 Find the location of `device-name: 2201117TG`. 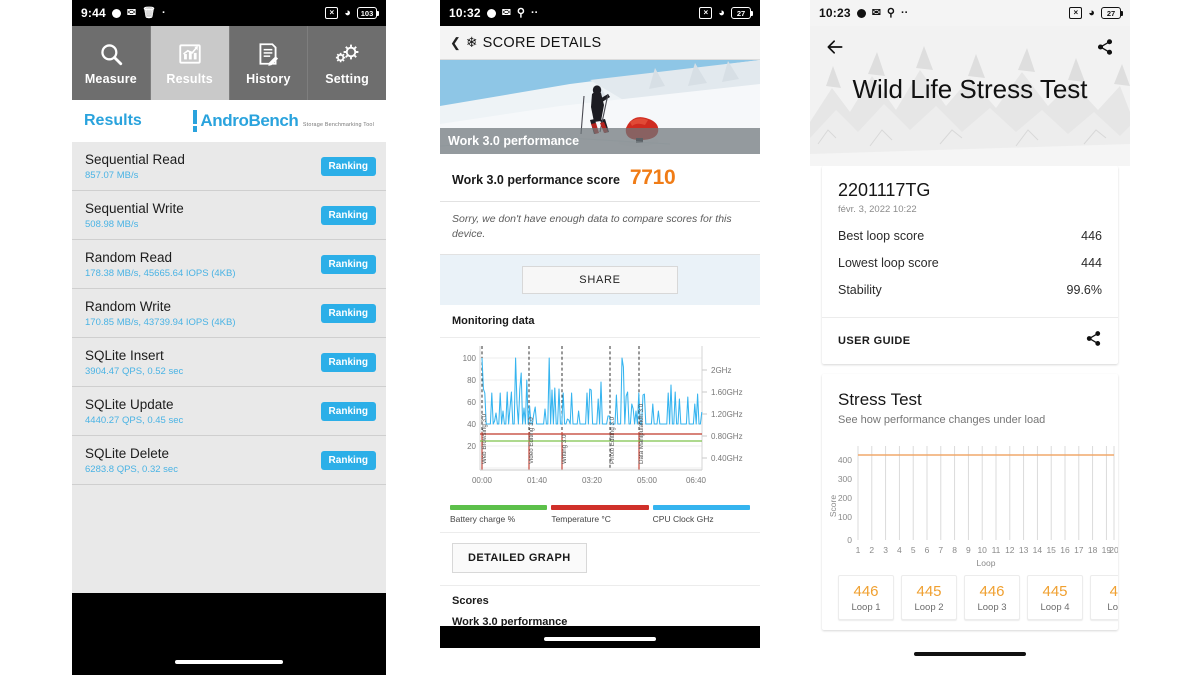

device-name: 2201117TG is located at coordinates (884, 190).